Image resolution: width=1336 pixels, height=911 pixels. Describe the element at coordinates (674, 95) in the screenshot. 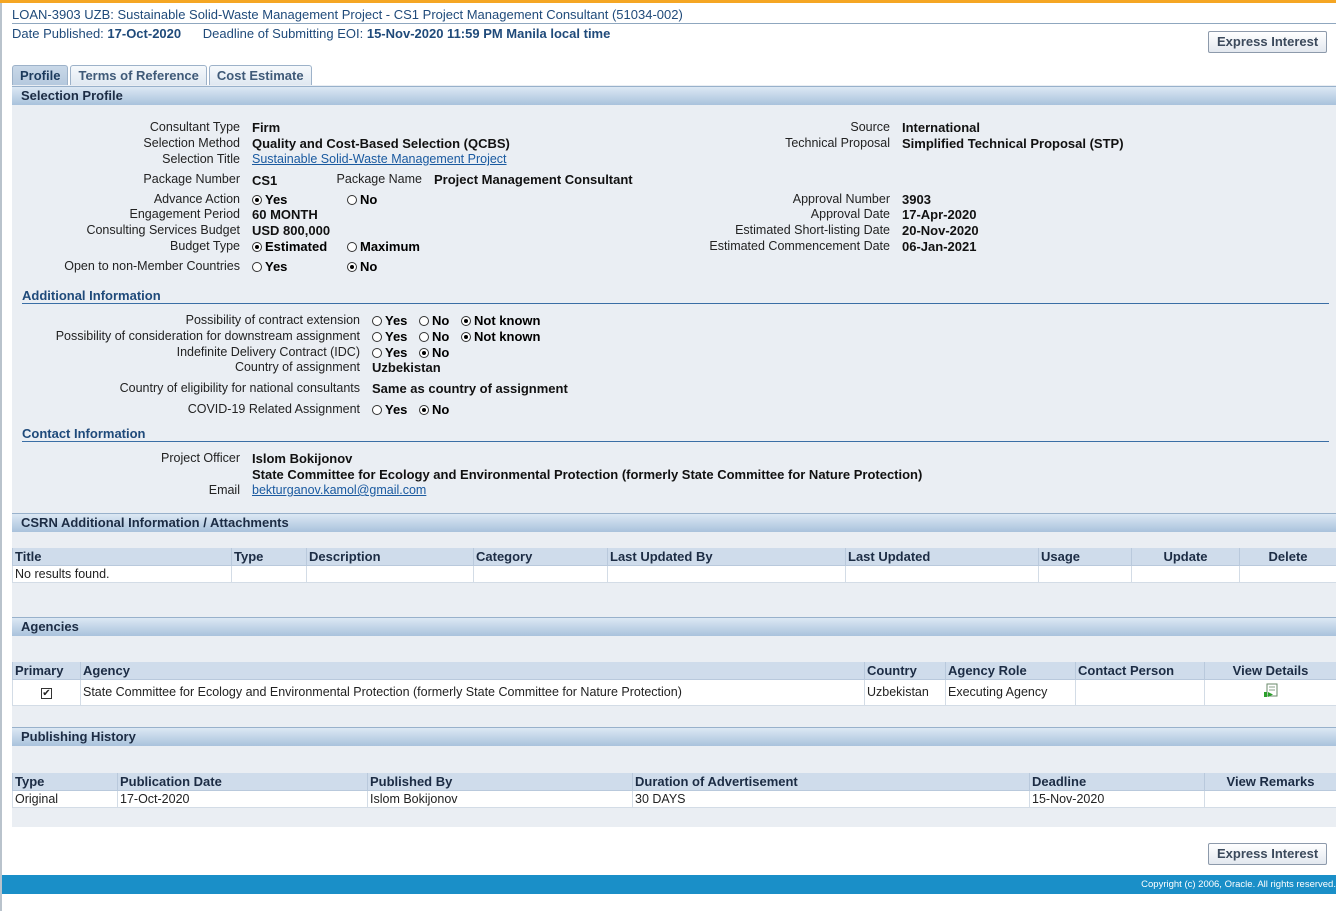

I see `selection-profile-header: Selection Profile` at that location.